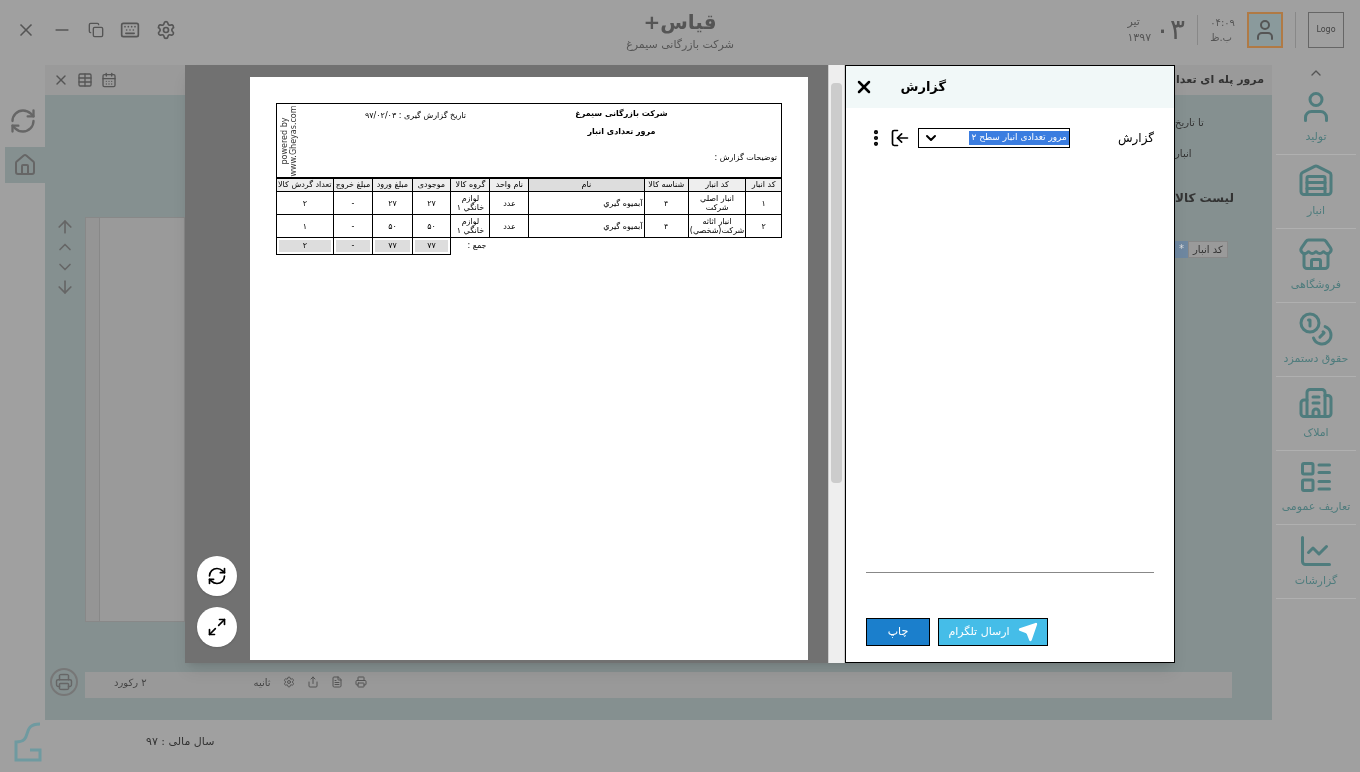 Image resolution: width=1360 pixels, height=772 pixels. I want to click on sidebar-item: فروشگاهی, so click(1316, 266).